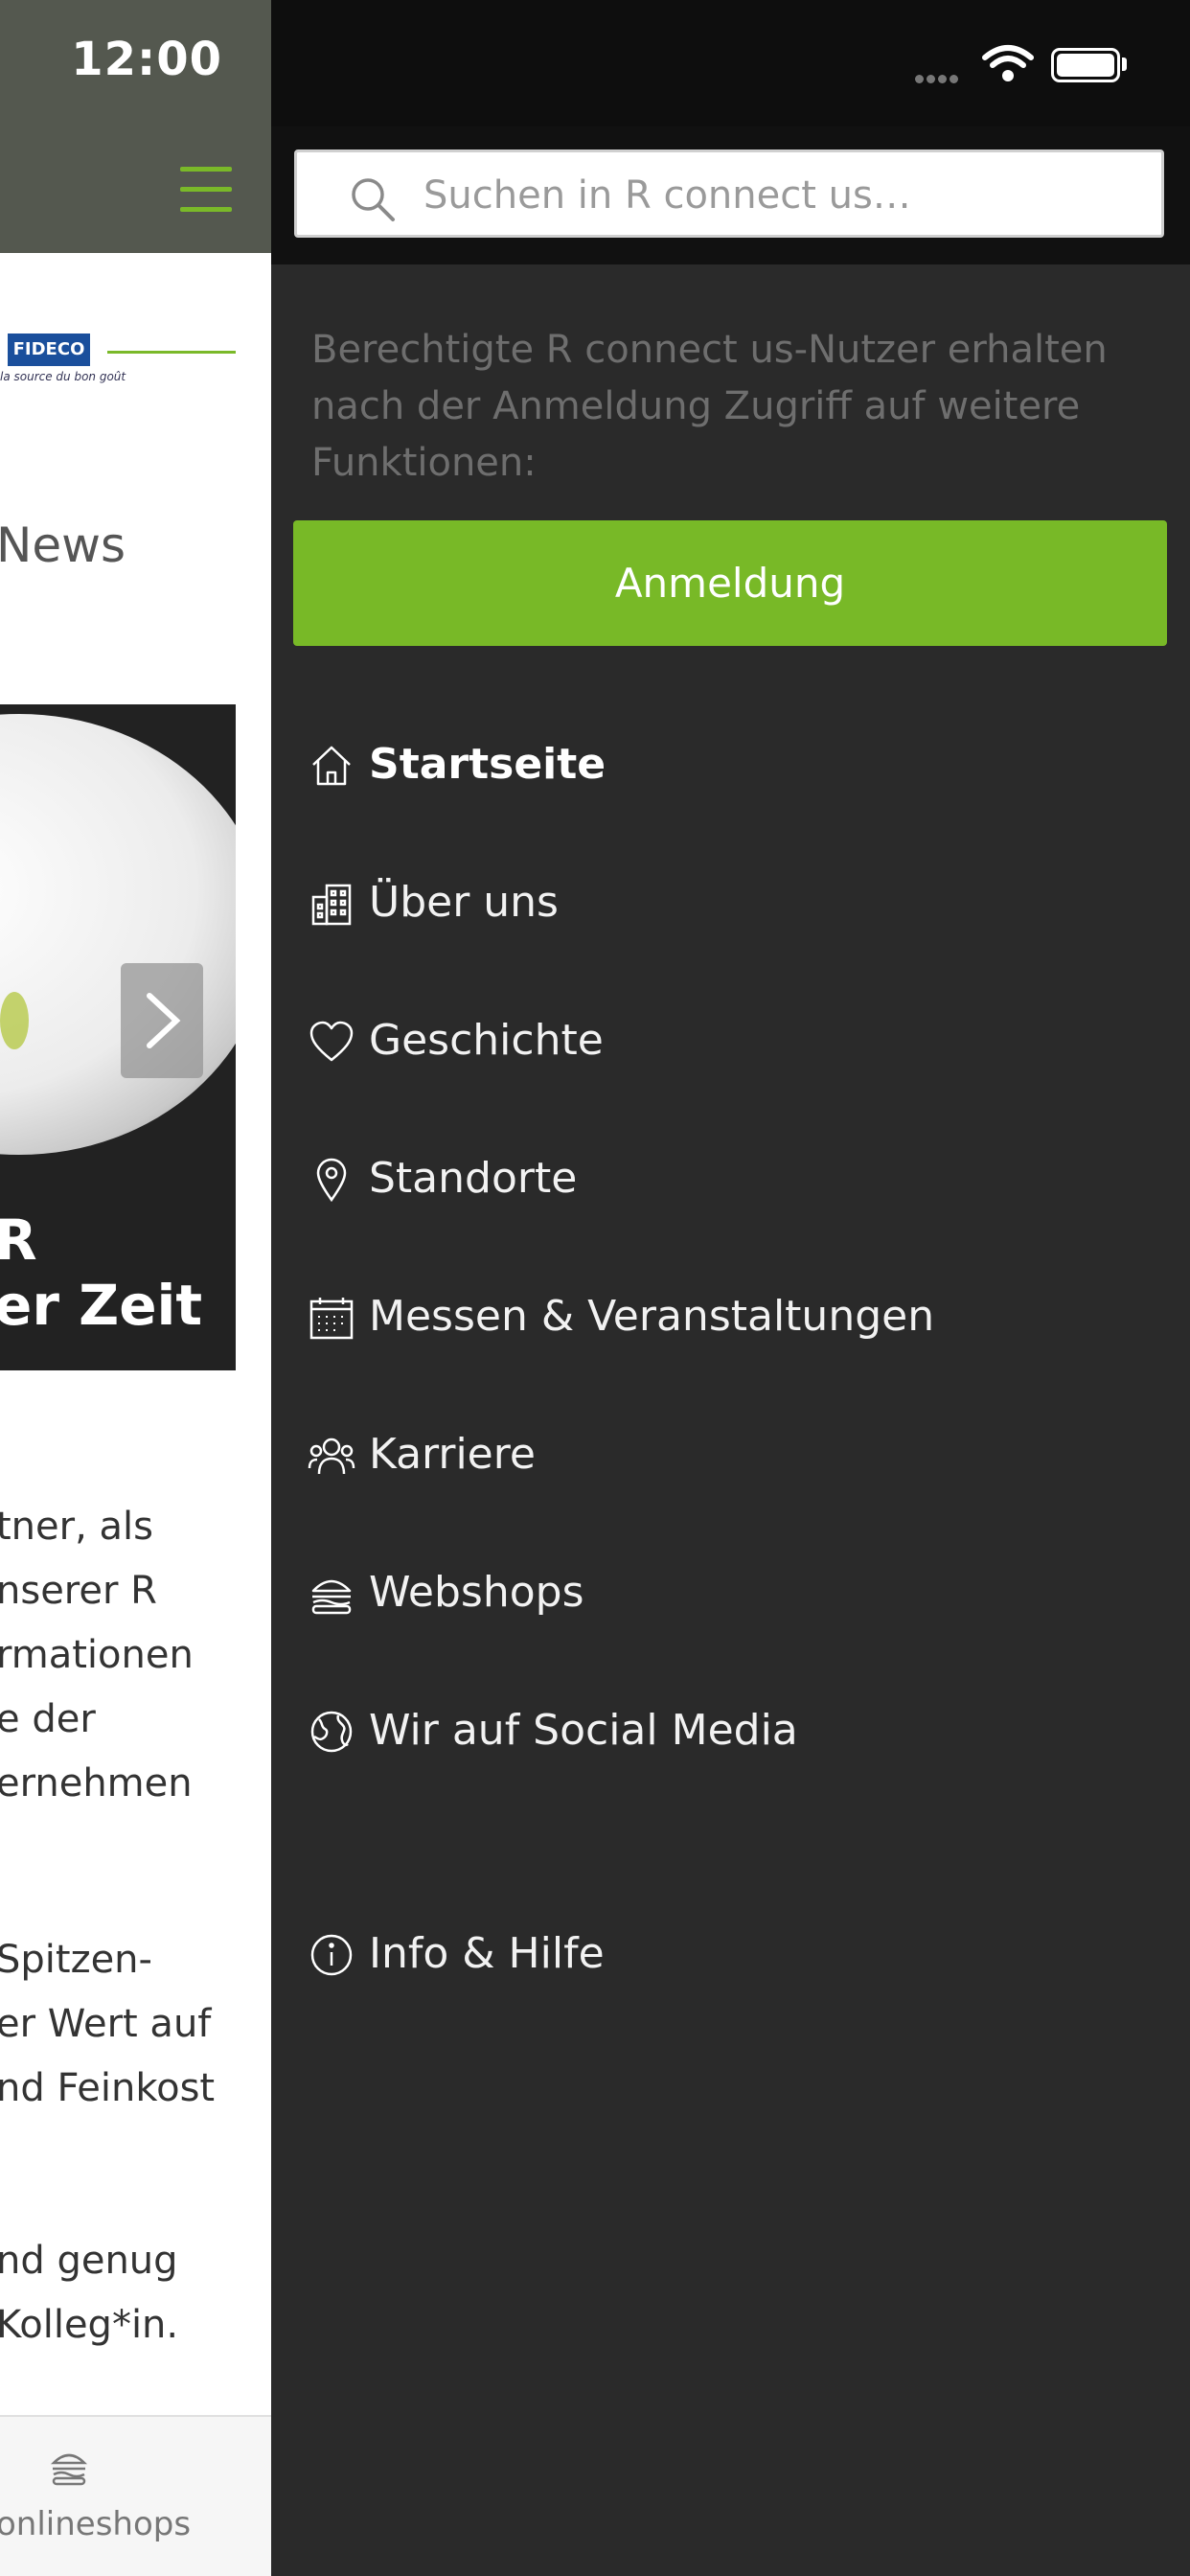 The height and width of the screenshot is (2576, 1190). Describe the element at coordinates (332, 1732) in the screenshot. I see `globe-icon` at that location.